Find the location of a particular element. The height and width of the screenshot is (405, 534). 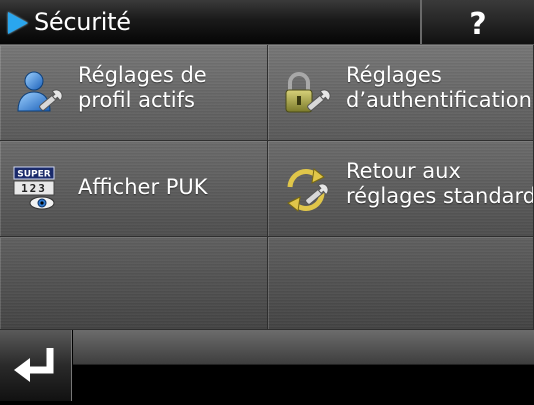

bottom-status-strip is located at coordinates (303, 347).